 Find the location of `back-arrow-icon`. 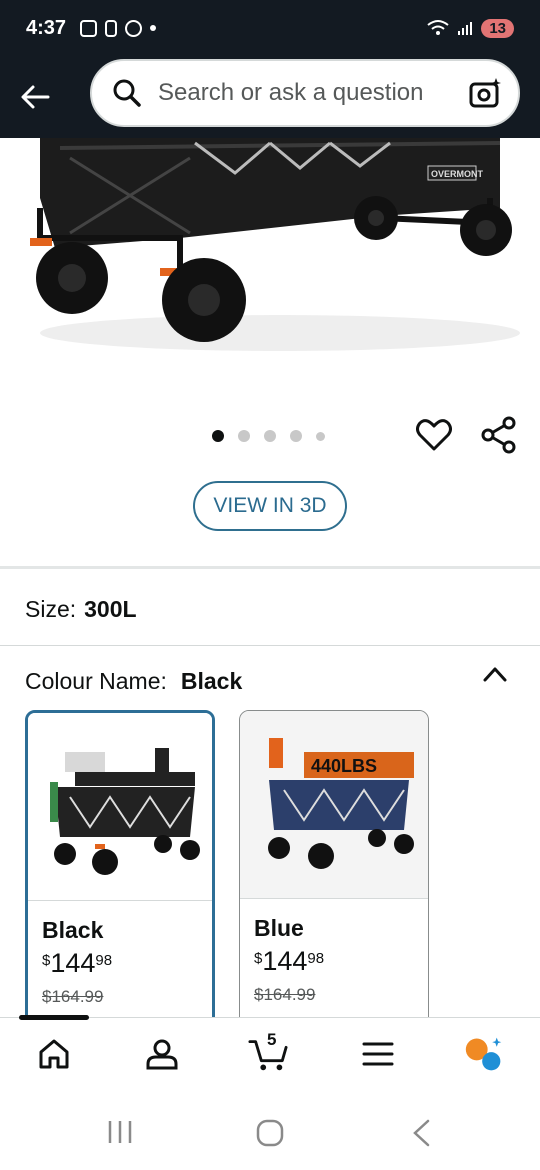

back-arrow-icon is located at coordinates (36, 97).